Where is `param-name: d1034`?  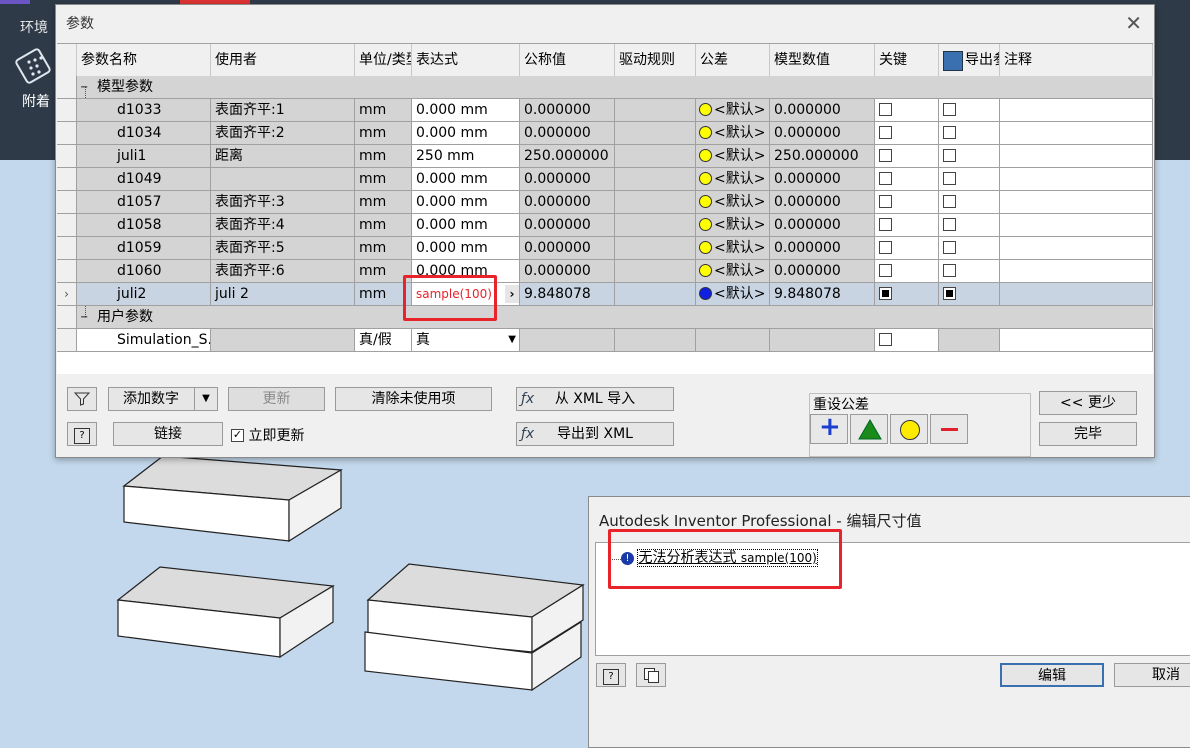
param-name: d1034 is located at coordinates (144, 133).